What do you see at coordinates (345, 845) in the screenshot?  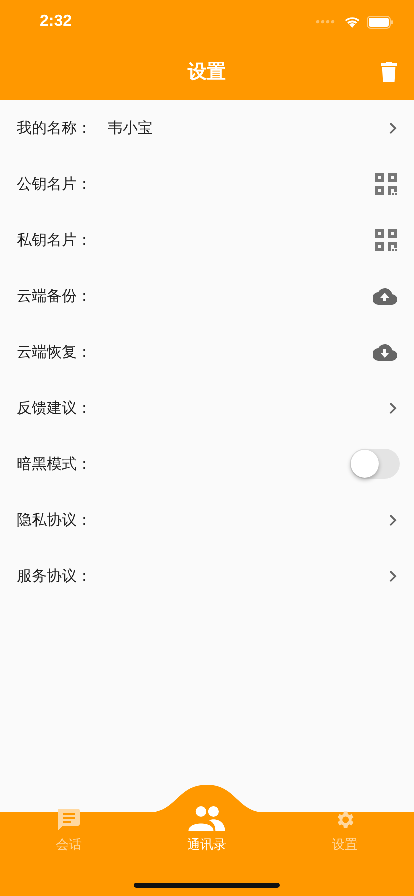 I see `tab-label: 设置` at bounding box center [345, 845].